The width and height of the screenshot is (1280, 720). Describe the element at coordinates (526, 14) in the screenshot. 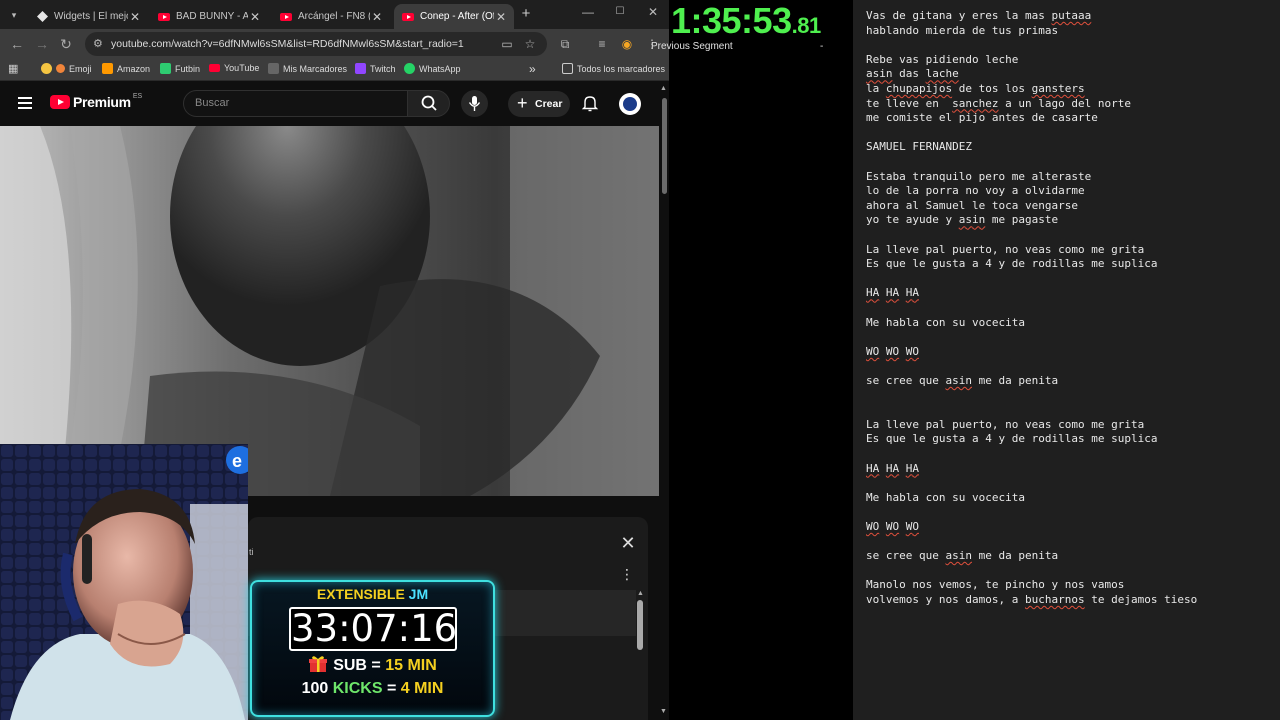

I see `new-tab-button: +` at that location.